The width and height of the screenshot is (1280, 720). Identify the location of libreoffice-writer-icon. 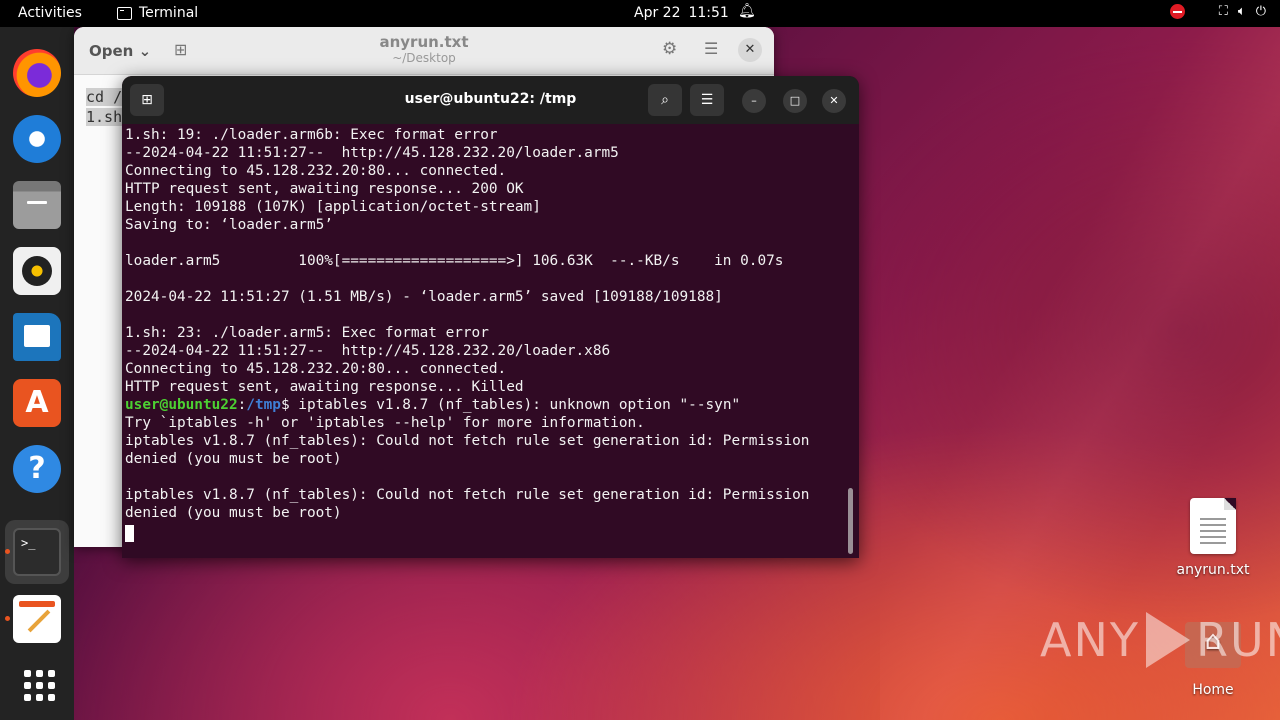
(37, 337).